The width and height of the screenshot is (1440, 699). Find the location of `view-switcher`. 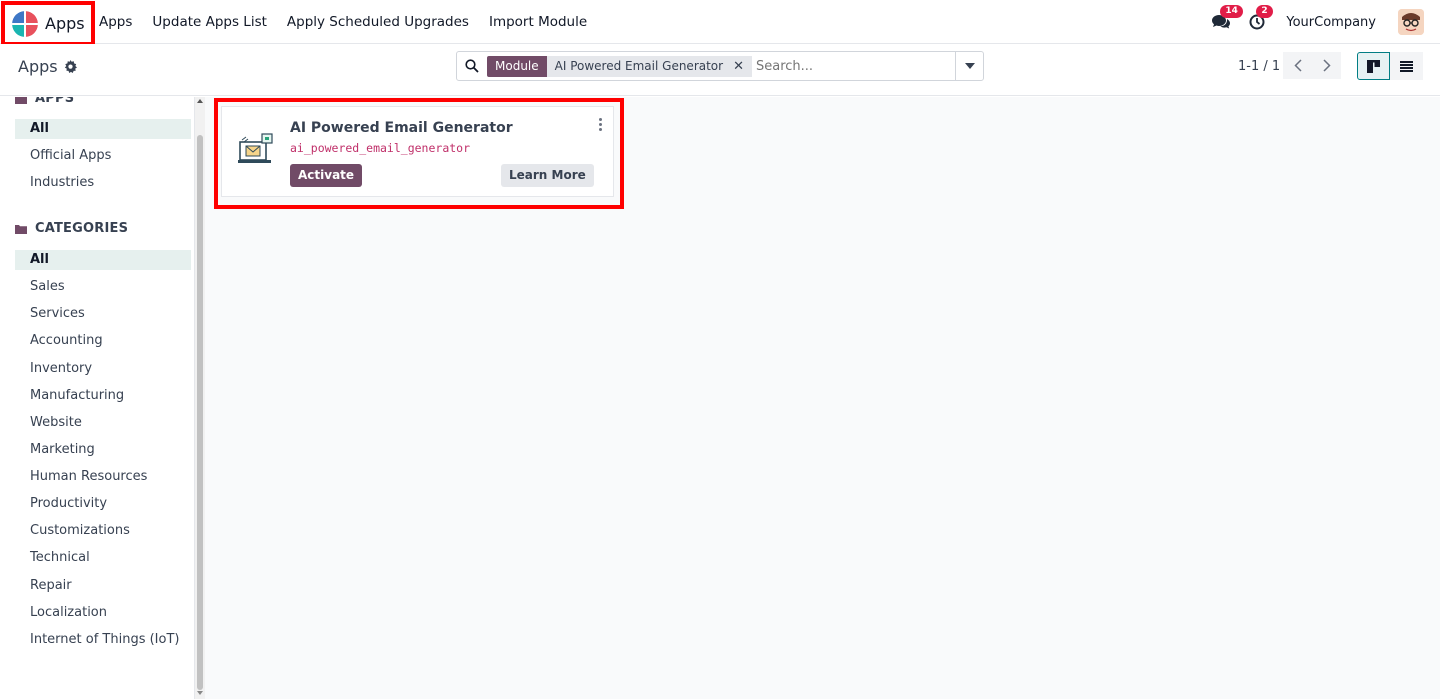

view-switcher is located at coordinates (1390, 66).